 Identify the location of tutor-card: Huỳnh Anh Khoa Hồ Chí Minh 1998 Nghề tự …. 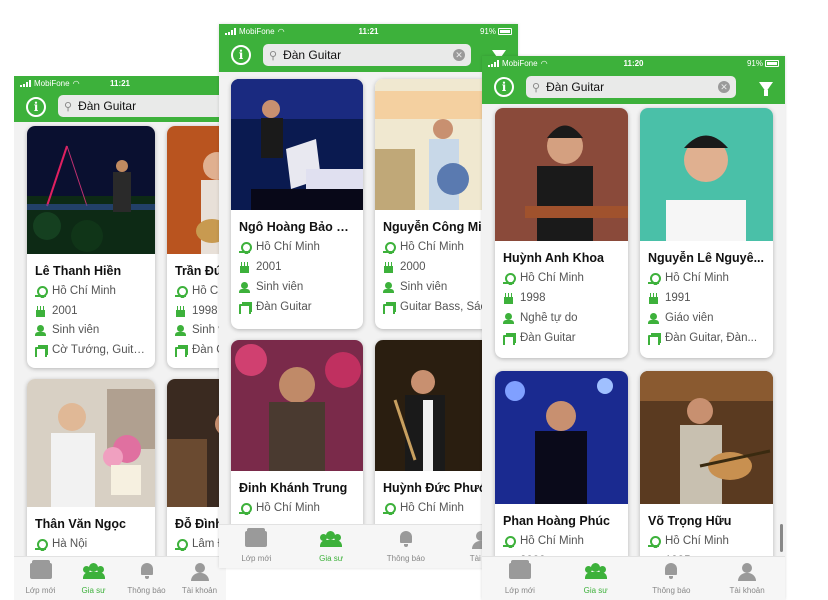
(561, 233).